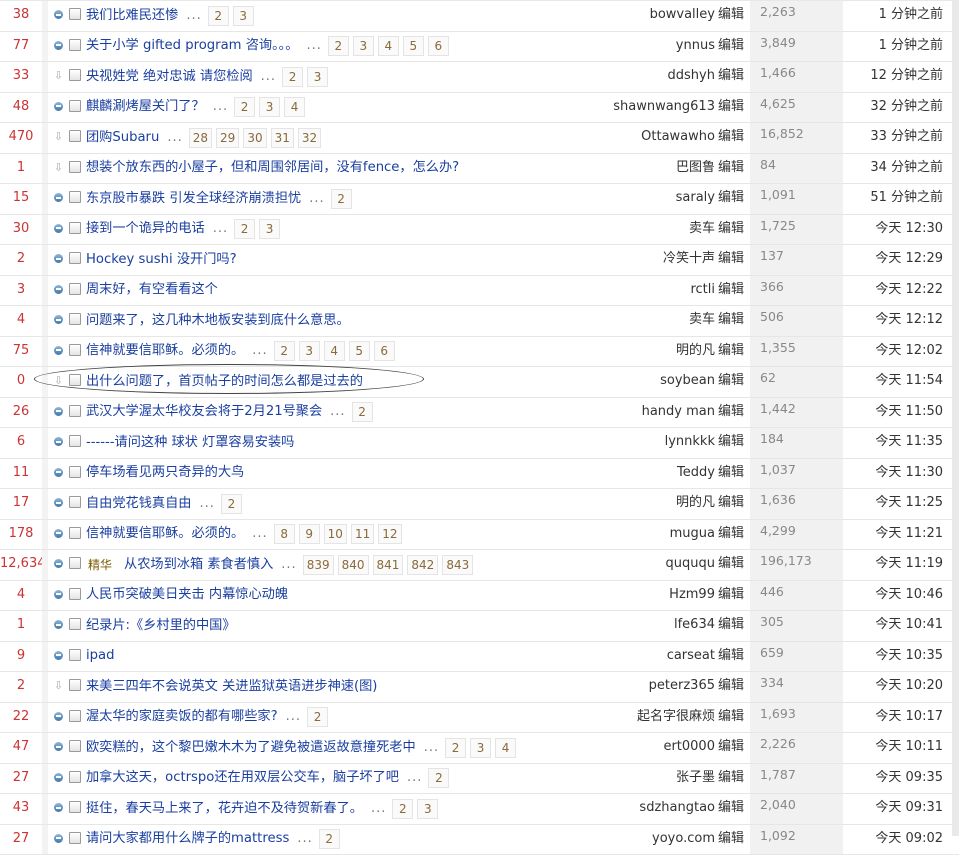 Image resolution: width=959 pixels, height=855 pixels. Describe the element at coordinates (318, 565) in the screenshot. I see `page-link: 839` at that location.